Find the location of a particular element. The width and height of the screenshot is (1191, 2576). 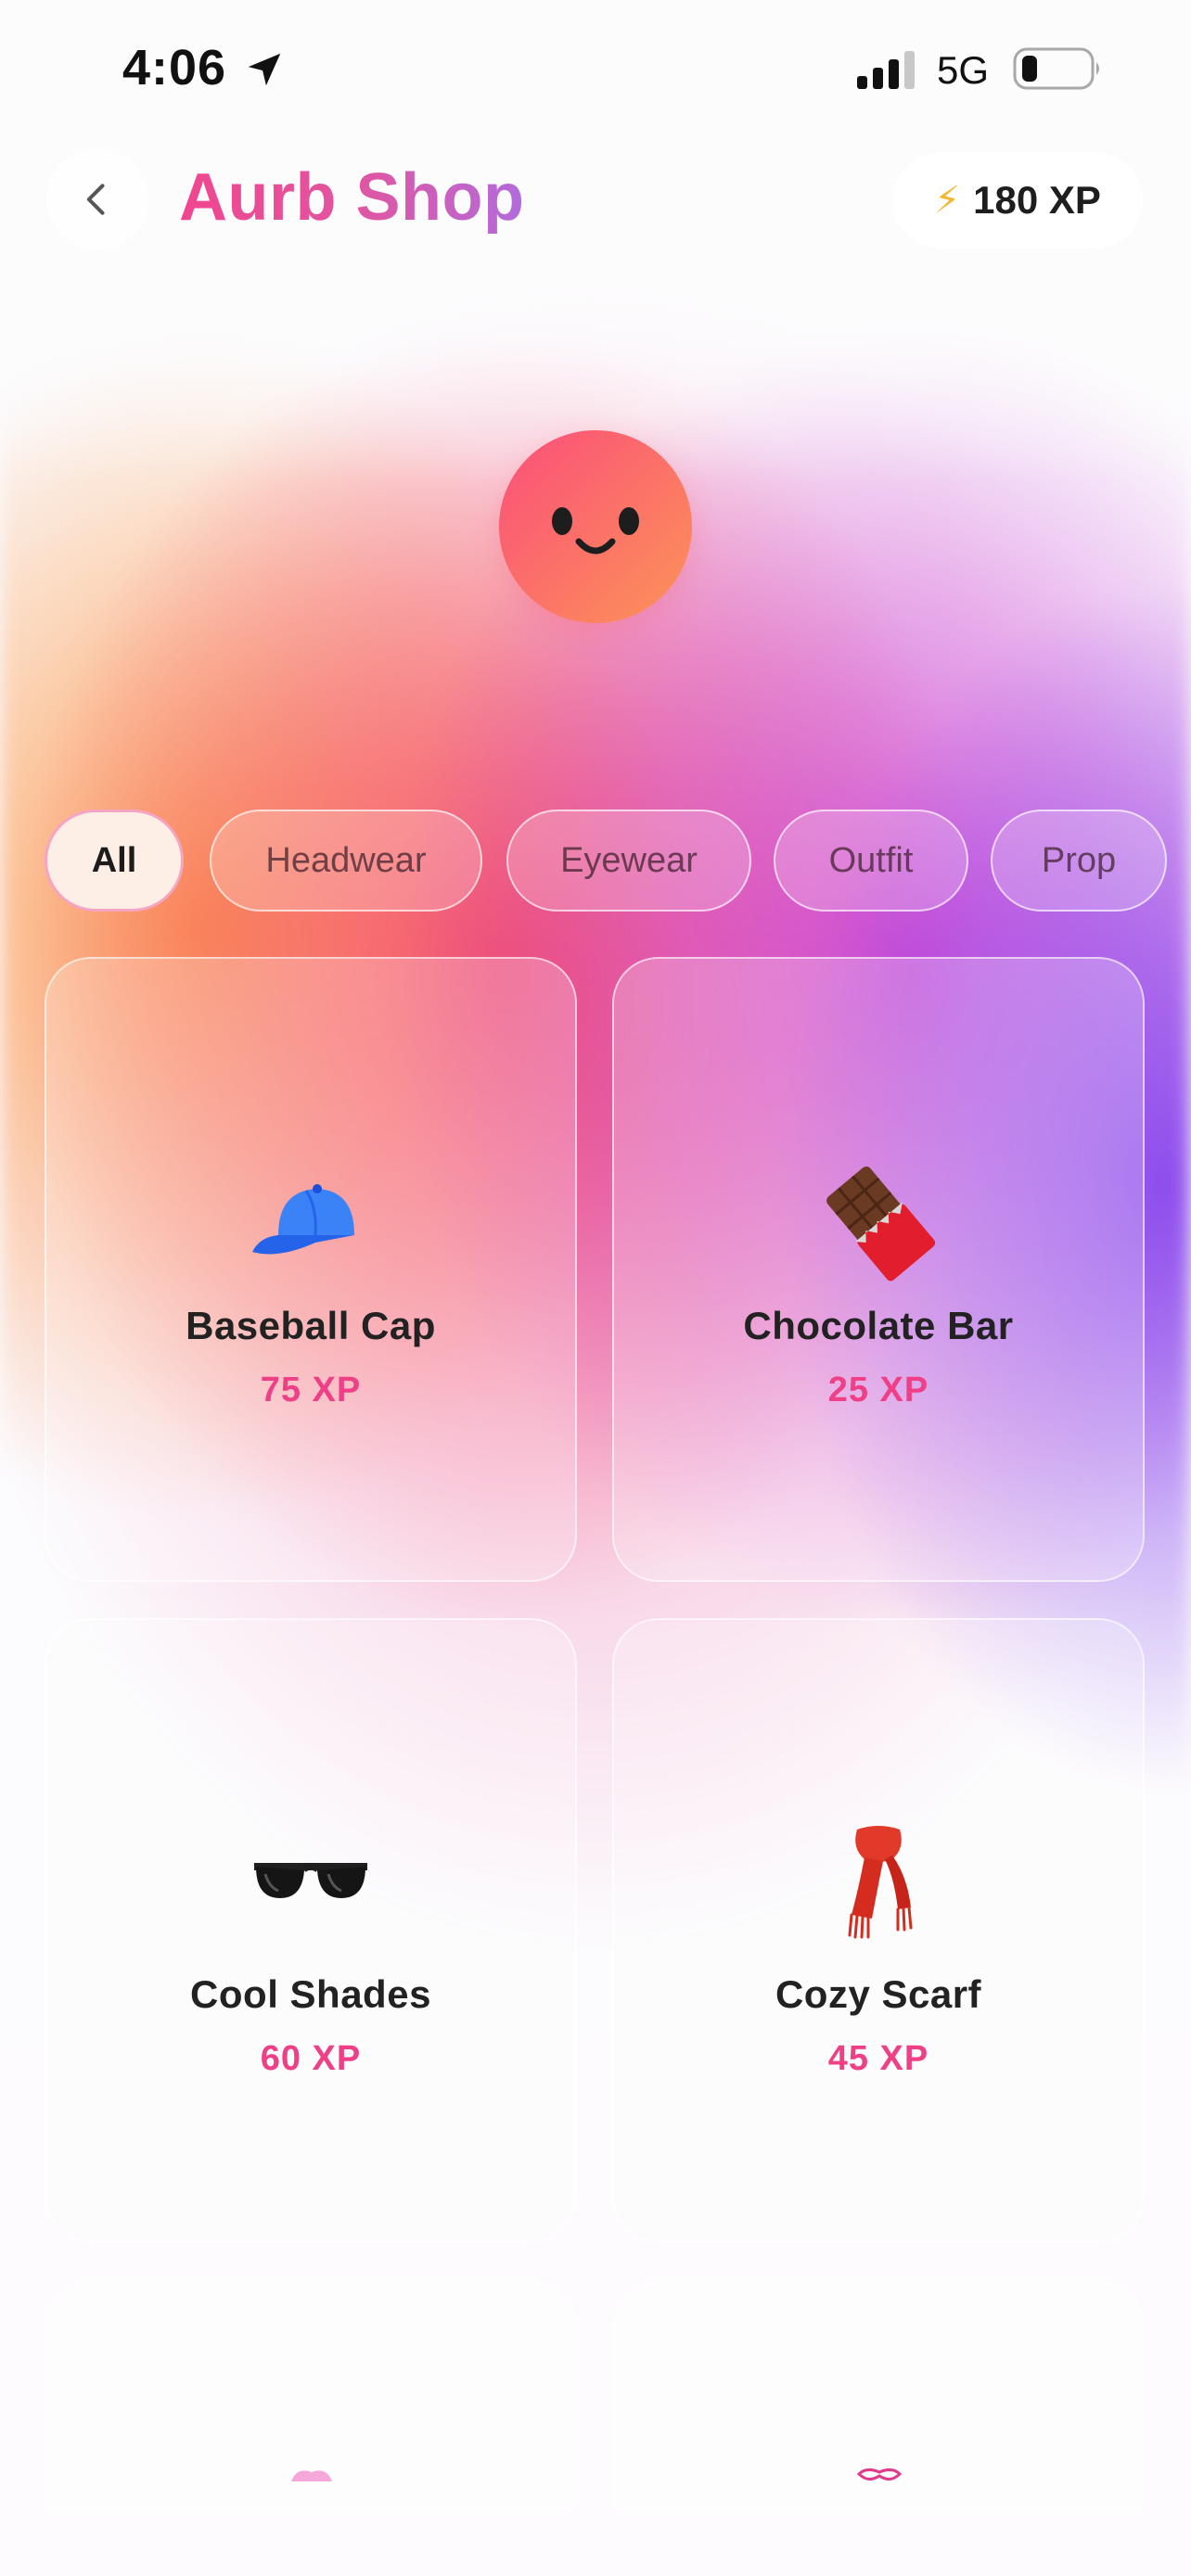

back-button is located at coordinates (97, 199).